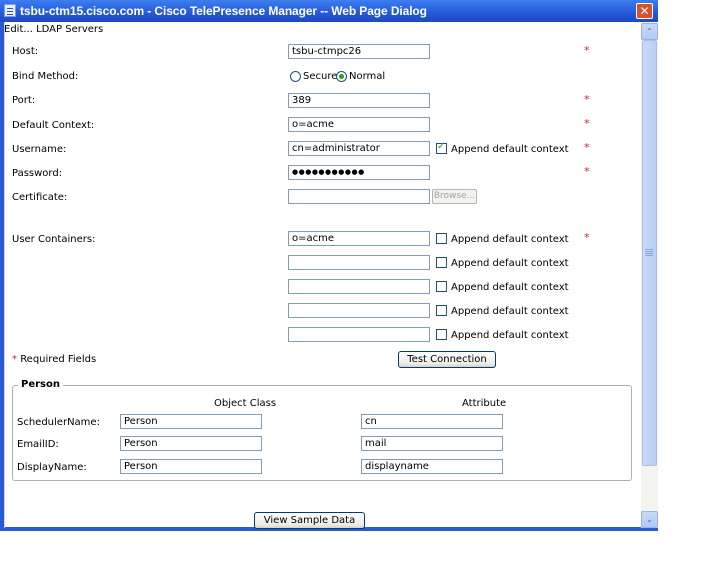  What do you see at coordinates (441, 147) in the screenshot?
I see `username-append-checkbox` at bounding box center [441, 147].